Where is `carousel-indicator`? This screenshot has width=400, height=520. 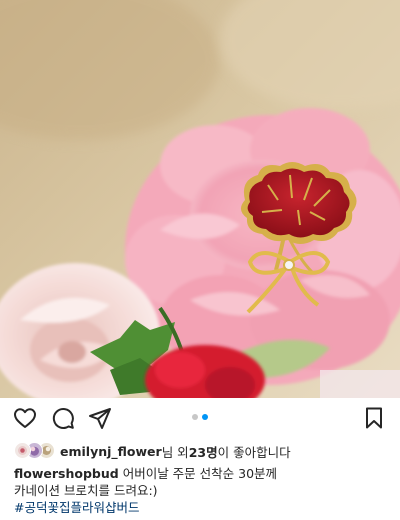
carousel-indicator is located at coordinates (200, 417).